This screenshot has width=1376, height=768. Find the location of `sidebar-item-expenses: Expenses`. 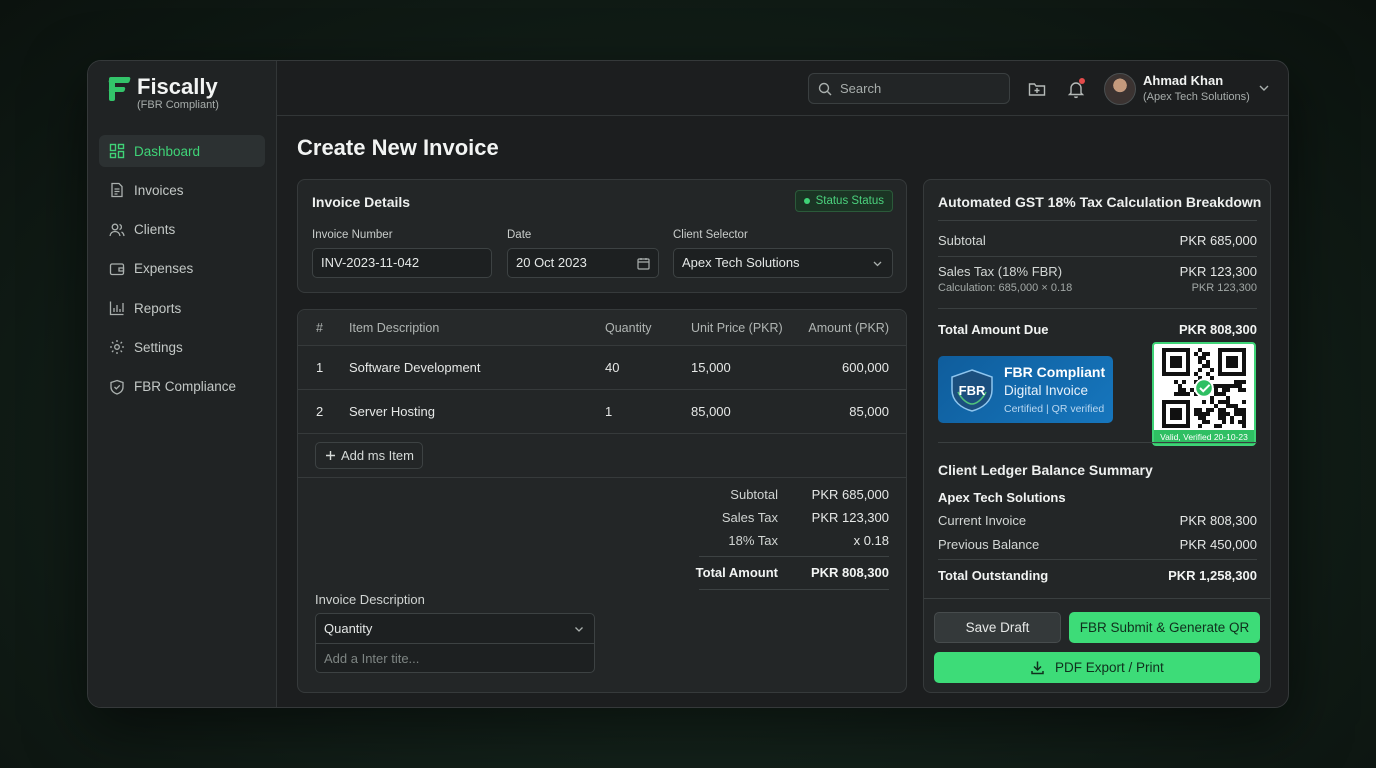

sidebar-item-expenses: Expenses is located at coordinates (182, 269).